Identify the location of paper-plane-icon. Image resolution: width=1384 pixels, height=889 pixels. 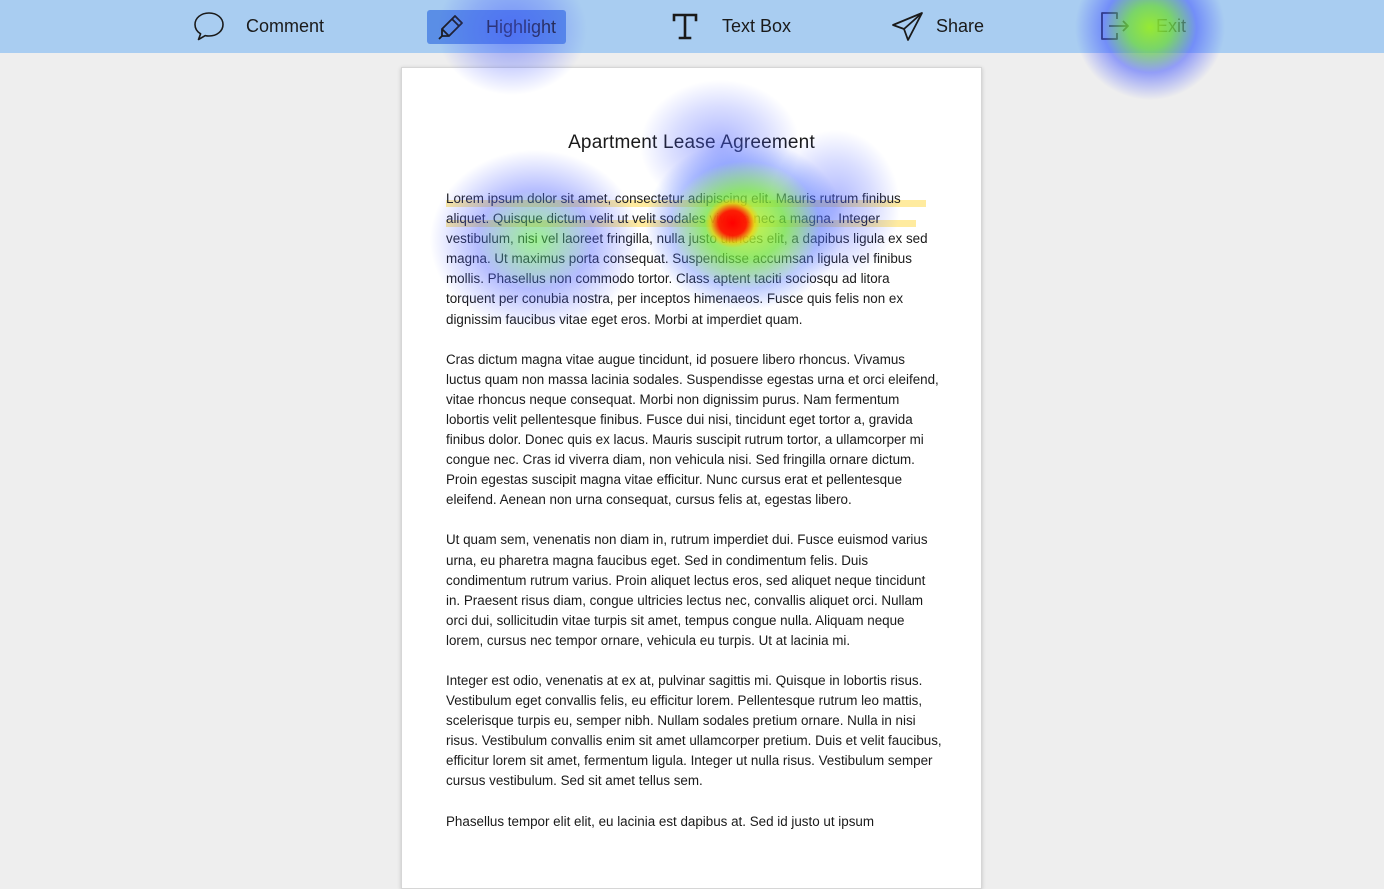
(907, 26).